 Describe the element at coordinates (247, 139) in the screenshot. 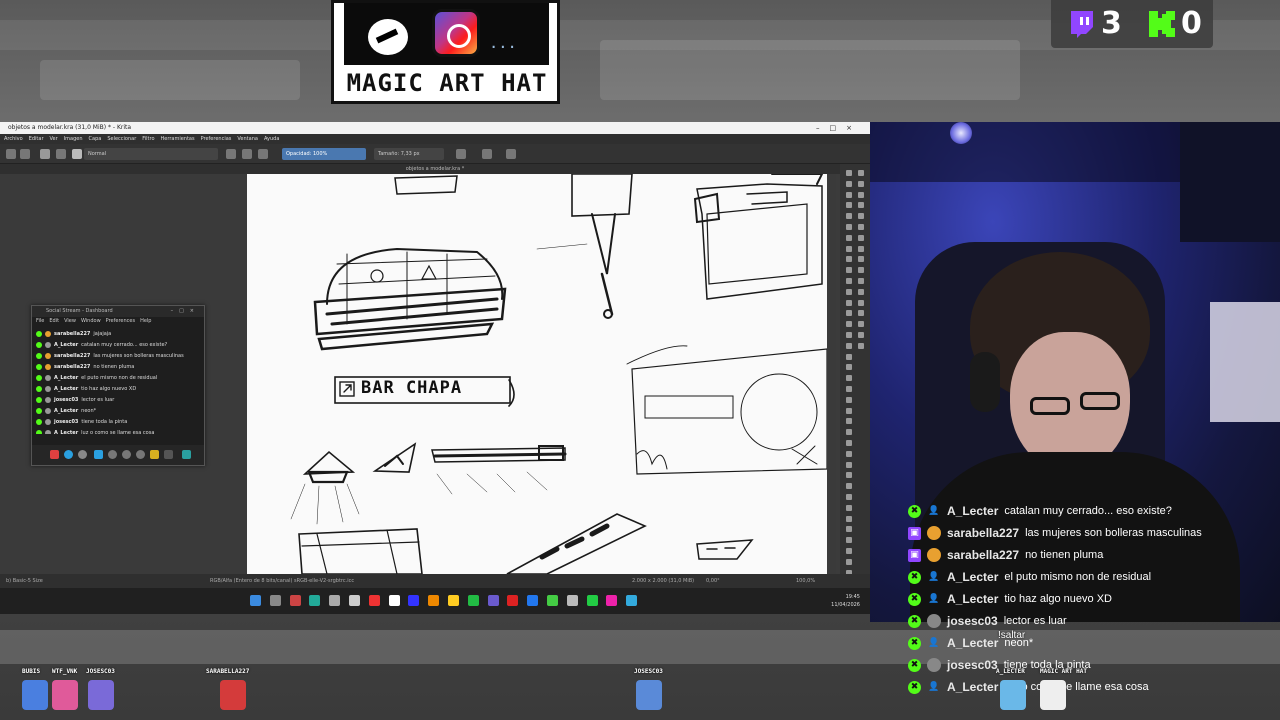

I see `menu-item: Ventana` at that location.